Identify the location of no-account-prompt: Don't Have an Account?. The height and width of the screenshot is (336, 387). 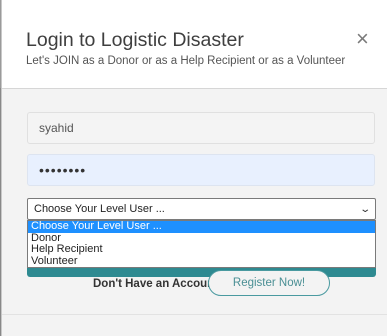
(159, 284).